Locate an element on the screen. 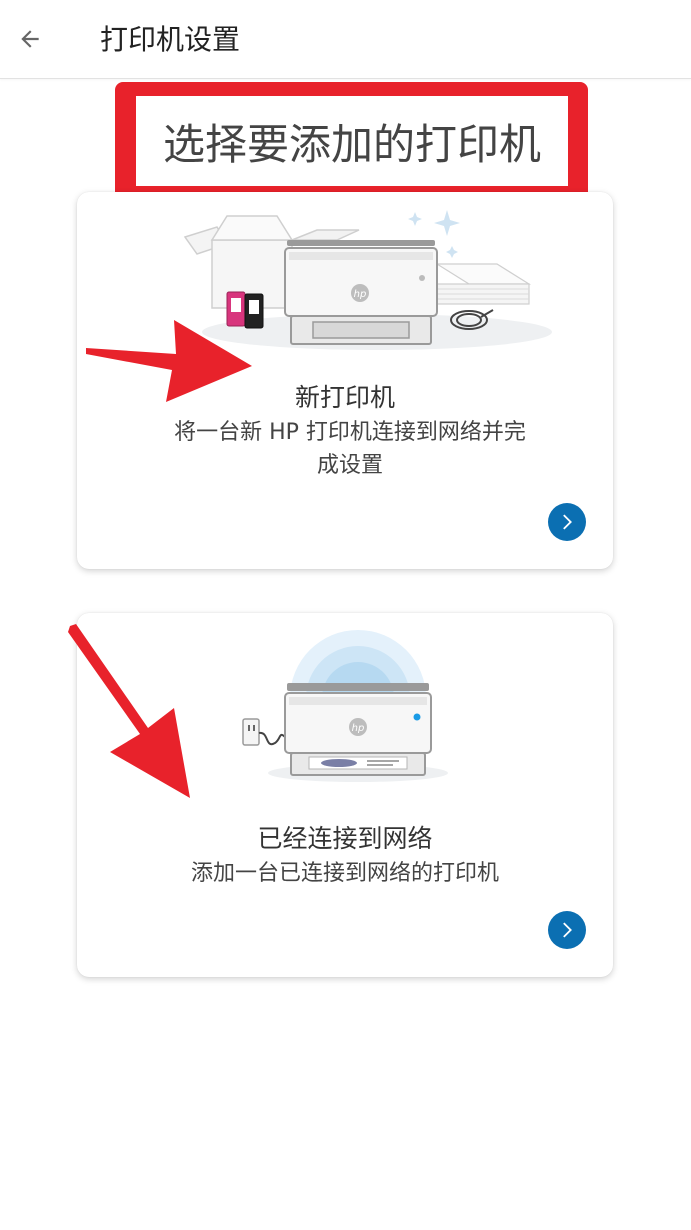 This screenshot has width=691, height=1230. app-bar: 打印机设置 is located at coordinates (345, 39).